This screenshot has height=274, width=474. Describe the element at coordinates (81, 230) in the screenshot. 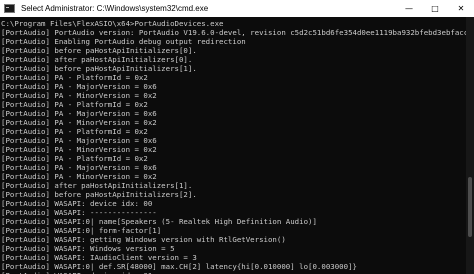

I see `console-line: [PortAudio] WASAPI:0| form-factor[1]` at that location.